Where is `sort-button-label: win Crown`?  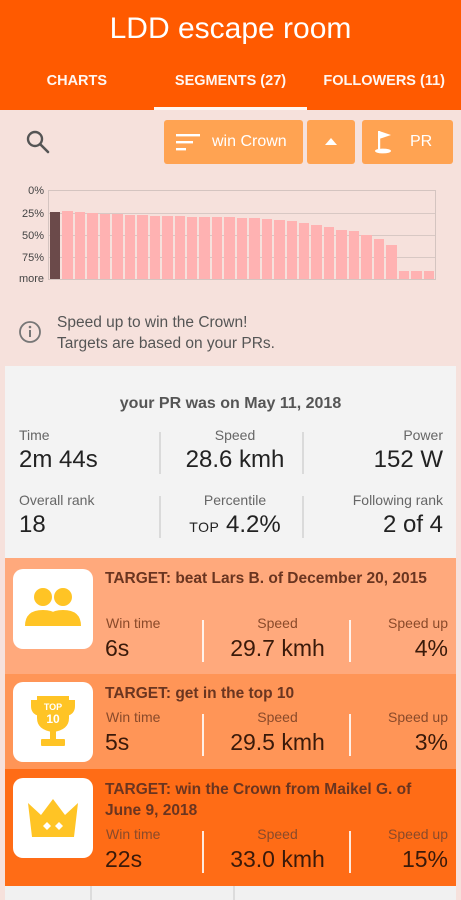
sort-button-label: win Crown is located at coordinates (249, 141).